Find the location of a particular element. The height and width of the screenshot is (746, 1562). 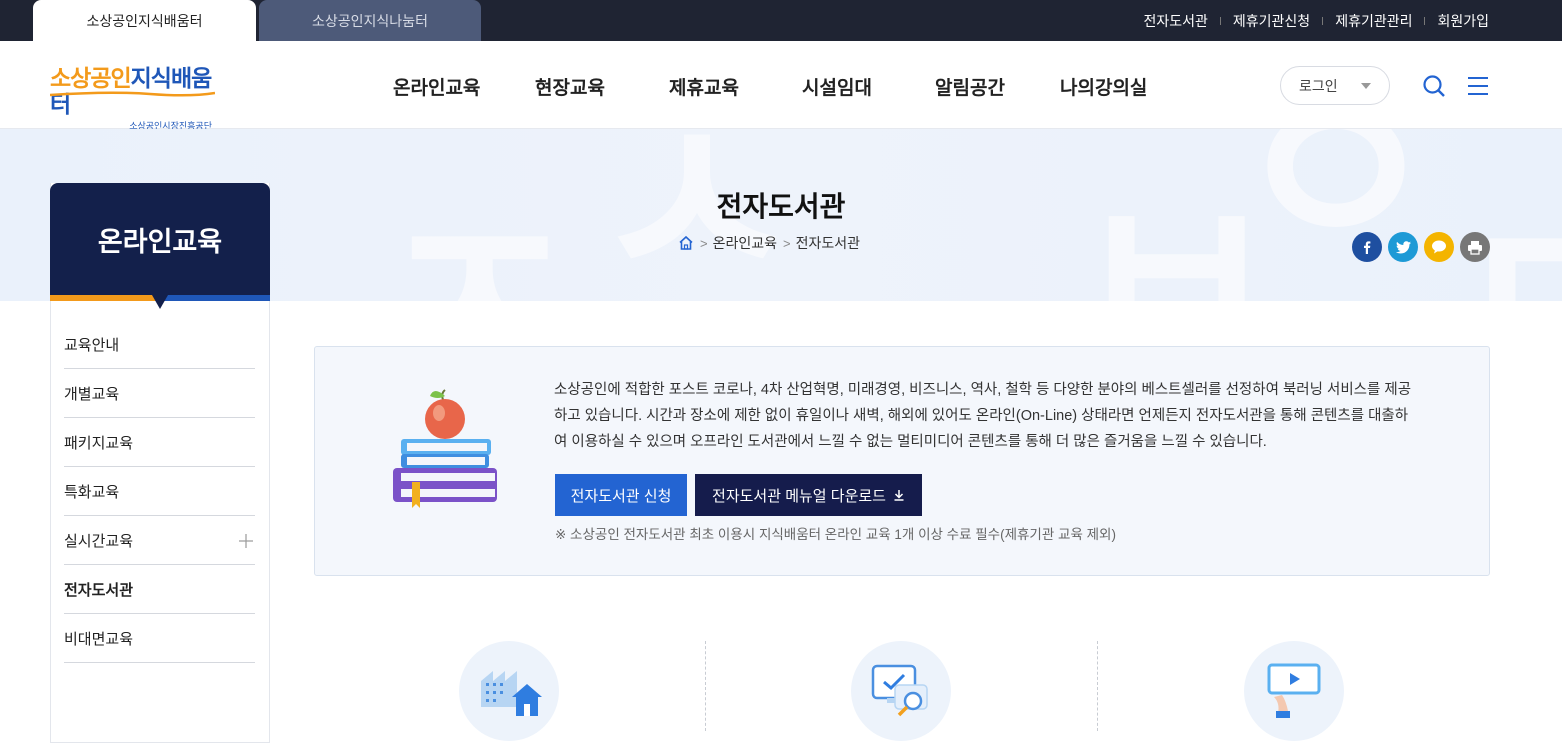

chevron-down-icon is located at coordinates (1366, 86).